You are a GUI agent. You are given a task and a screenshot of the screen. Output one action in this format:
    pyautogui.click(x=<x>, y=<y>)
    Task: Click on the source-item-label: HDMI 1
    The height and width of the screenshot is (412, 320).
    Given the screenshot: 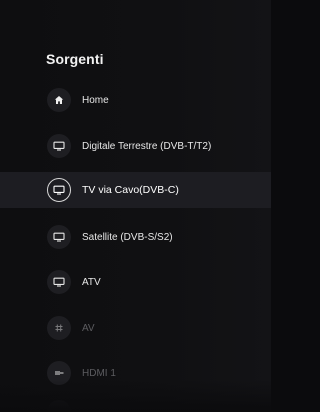 What is the action you would take?
    pyautogui.click(x=99, y=373)
    